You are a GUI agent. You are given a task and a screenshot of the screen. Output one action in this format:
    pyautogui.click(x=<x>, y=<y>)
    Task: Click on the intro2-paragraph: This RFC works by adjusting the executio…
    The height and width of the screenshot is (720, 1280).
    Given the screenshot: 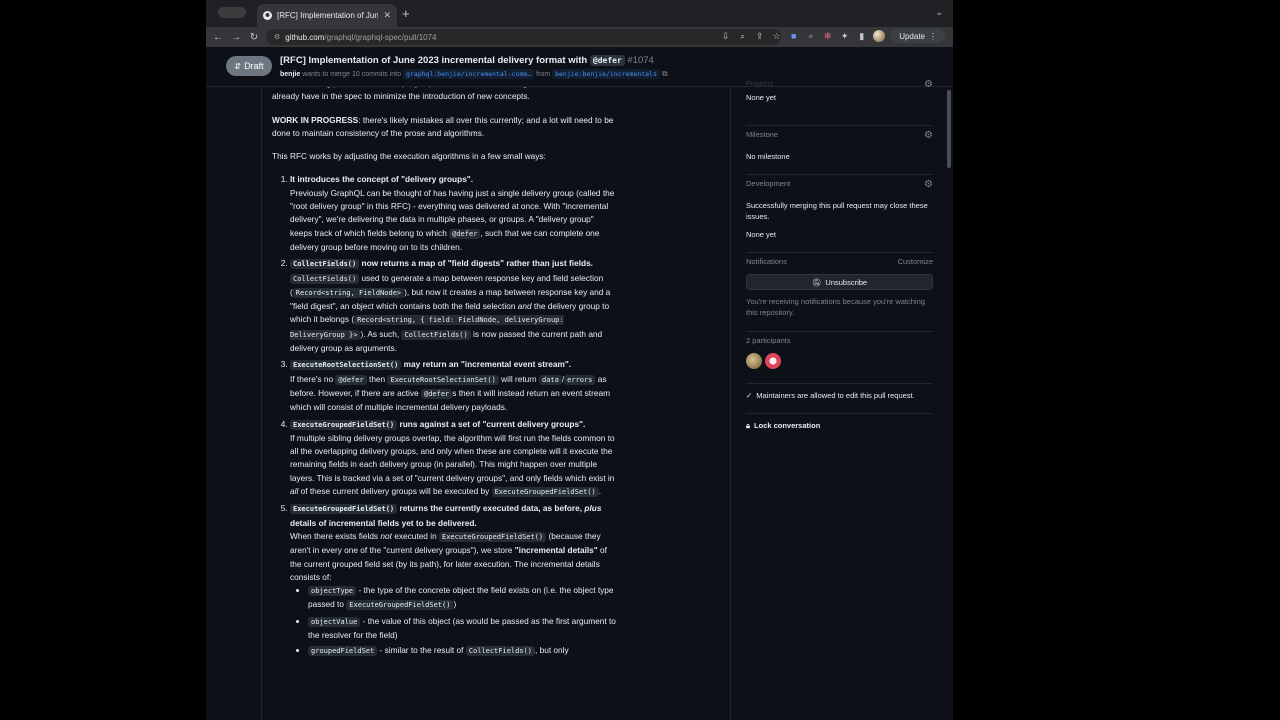 What is the action you would take?
    pyautogui.click(x=409, y=156)
    